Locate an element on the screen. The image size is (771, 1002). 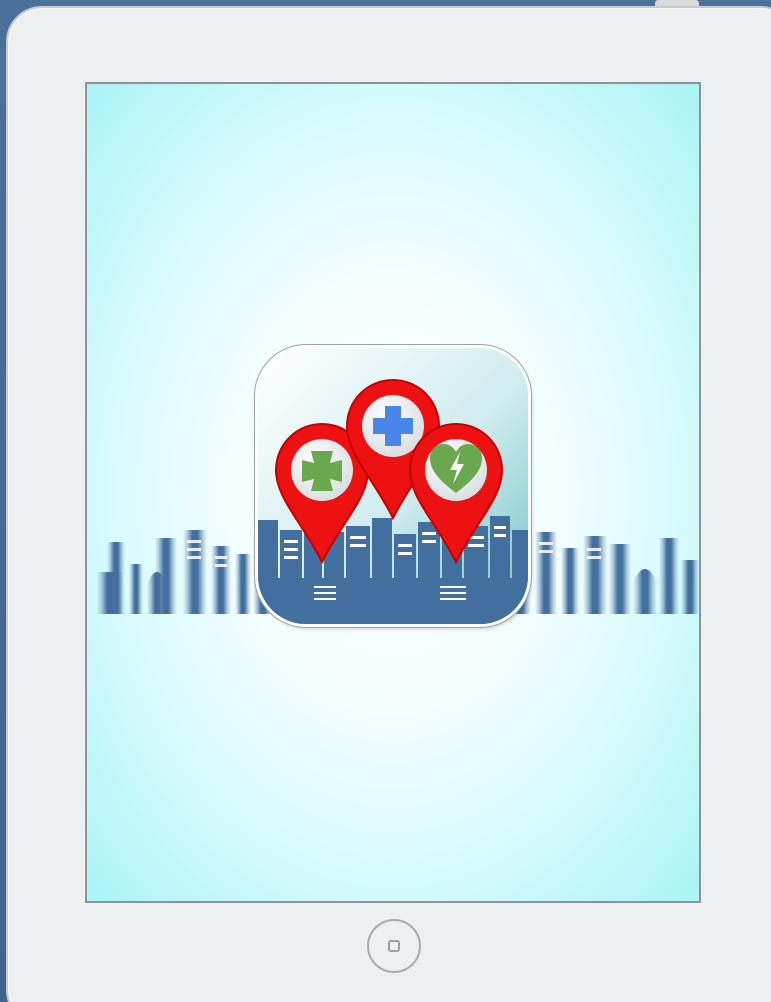
home-button-icon is located at coordinates (394, 946).